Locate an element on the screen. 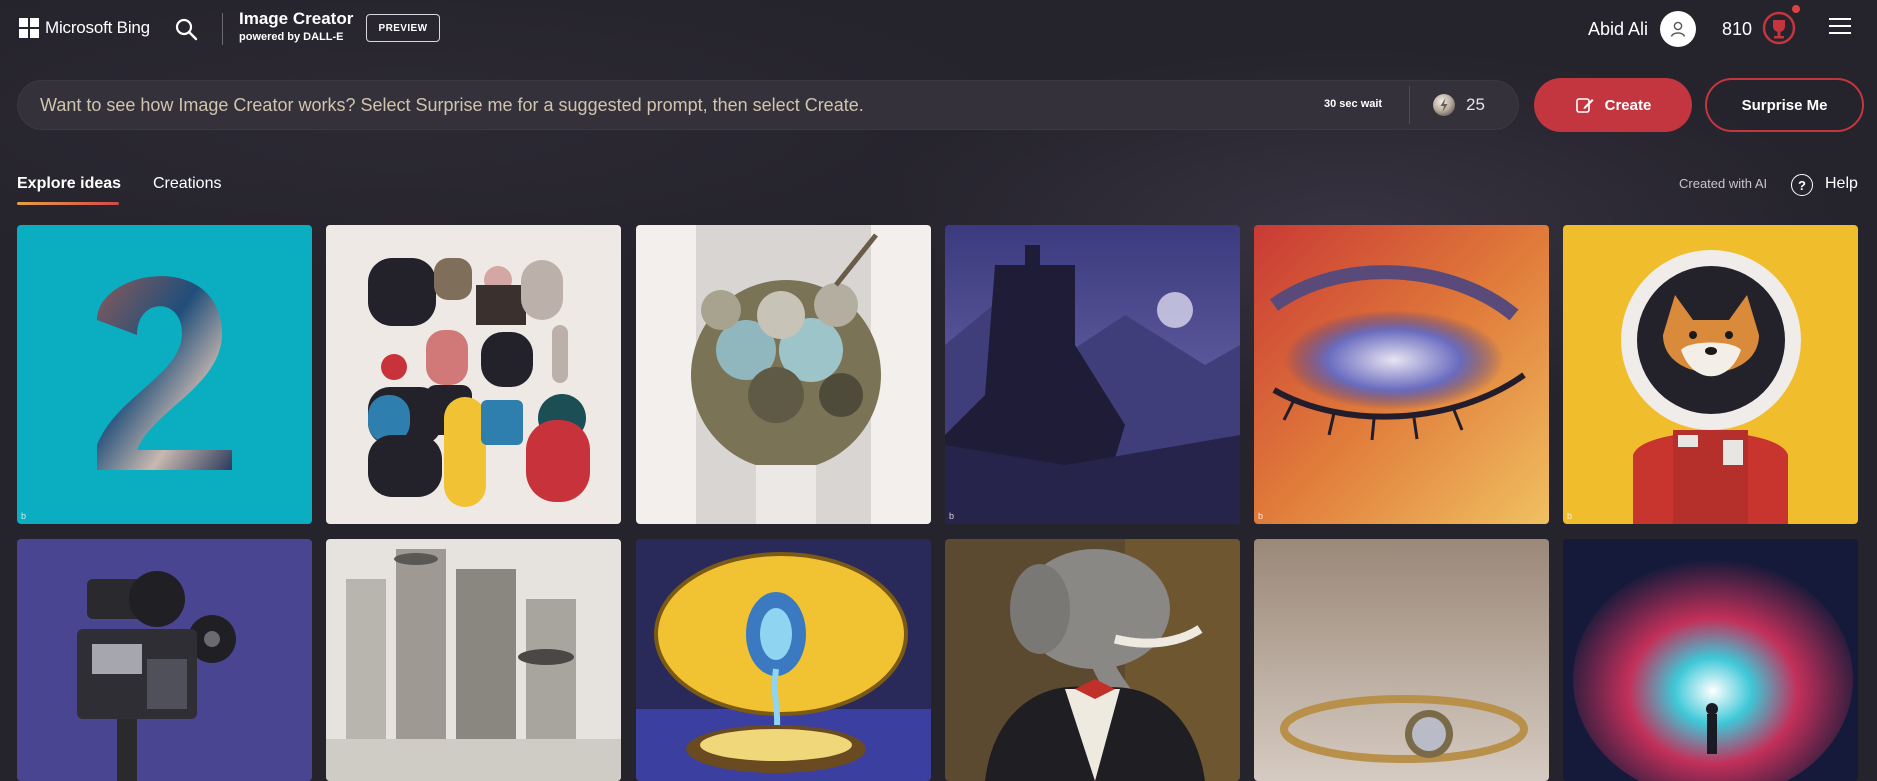 This screenshot has height=781, width=1877. gallery-image-abstract-shapes is located at coordinates (473, 374).